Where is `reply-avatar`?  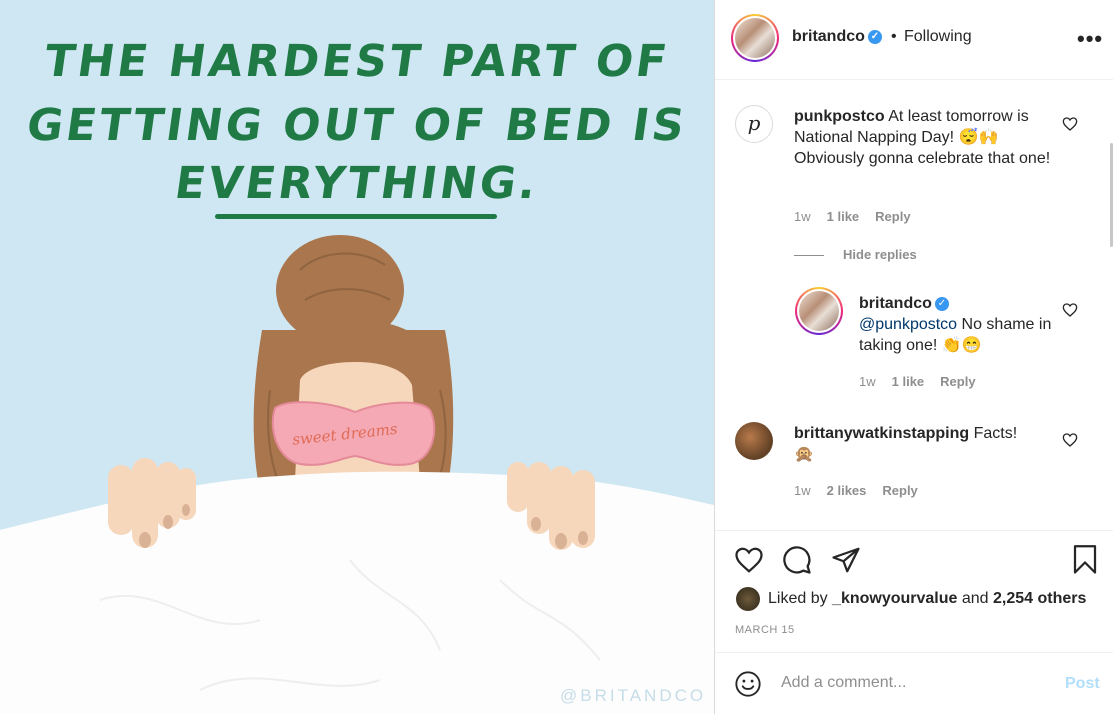
reply-avatar is located at coordinates (819, 311).